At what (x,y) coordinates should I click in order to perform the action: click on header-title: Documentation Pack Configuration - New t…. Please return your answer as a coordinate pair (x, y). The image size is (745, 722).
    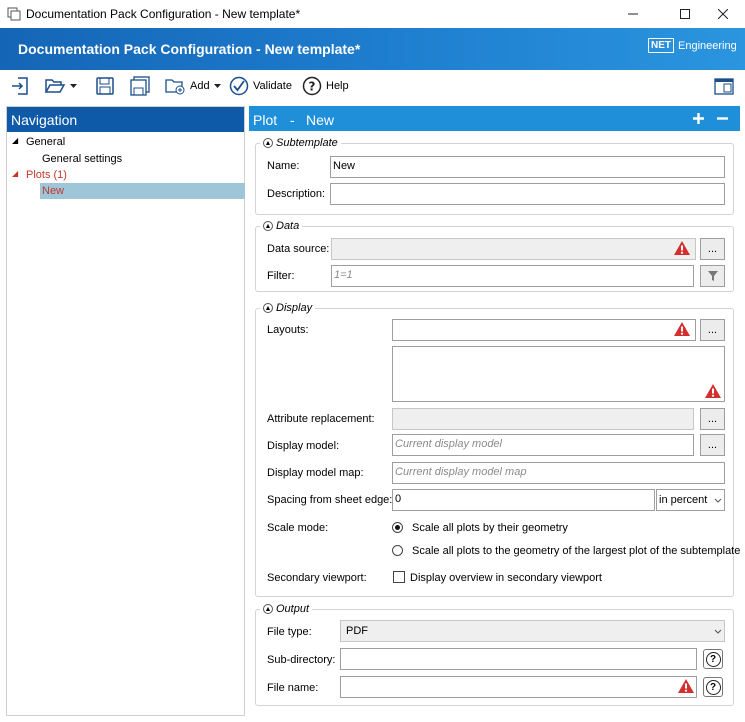
    Looking at the image, I should click on (189, 49).